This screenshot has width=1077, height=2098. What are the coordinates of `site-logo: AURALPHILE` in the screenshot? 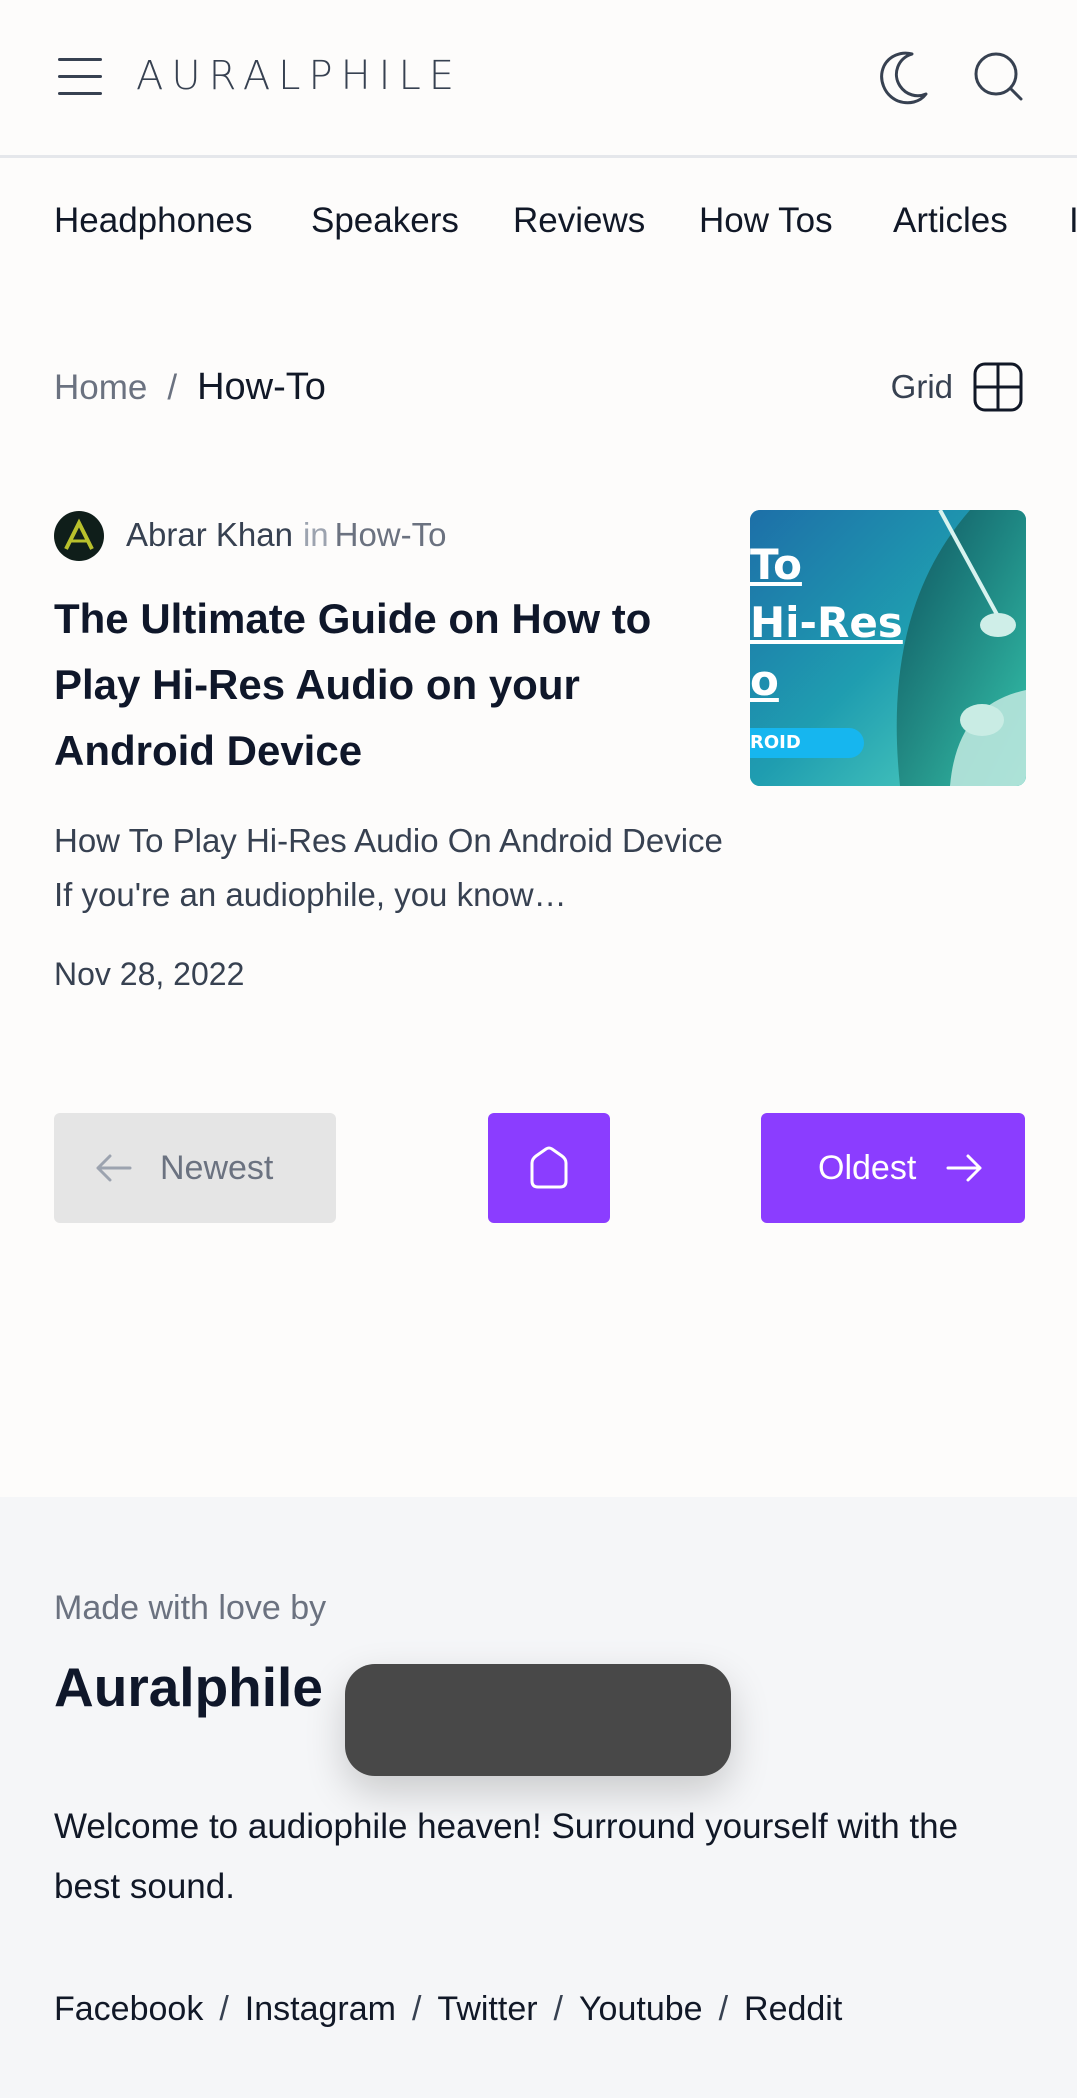 It's located at (299, 76).